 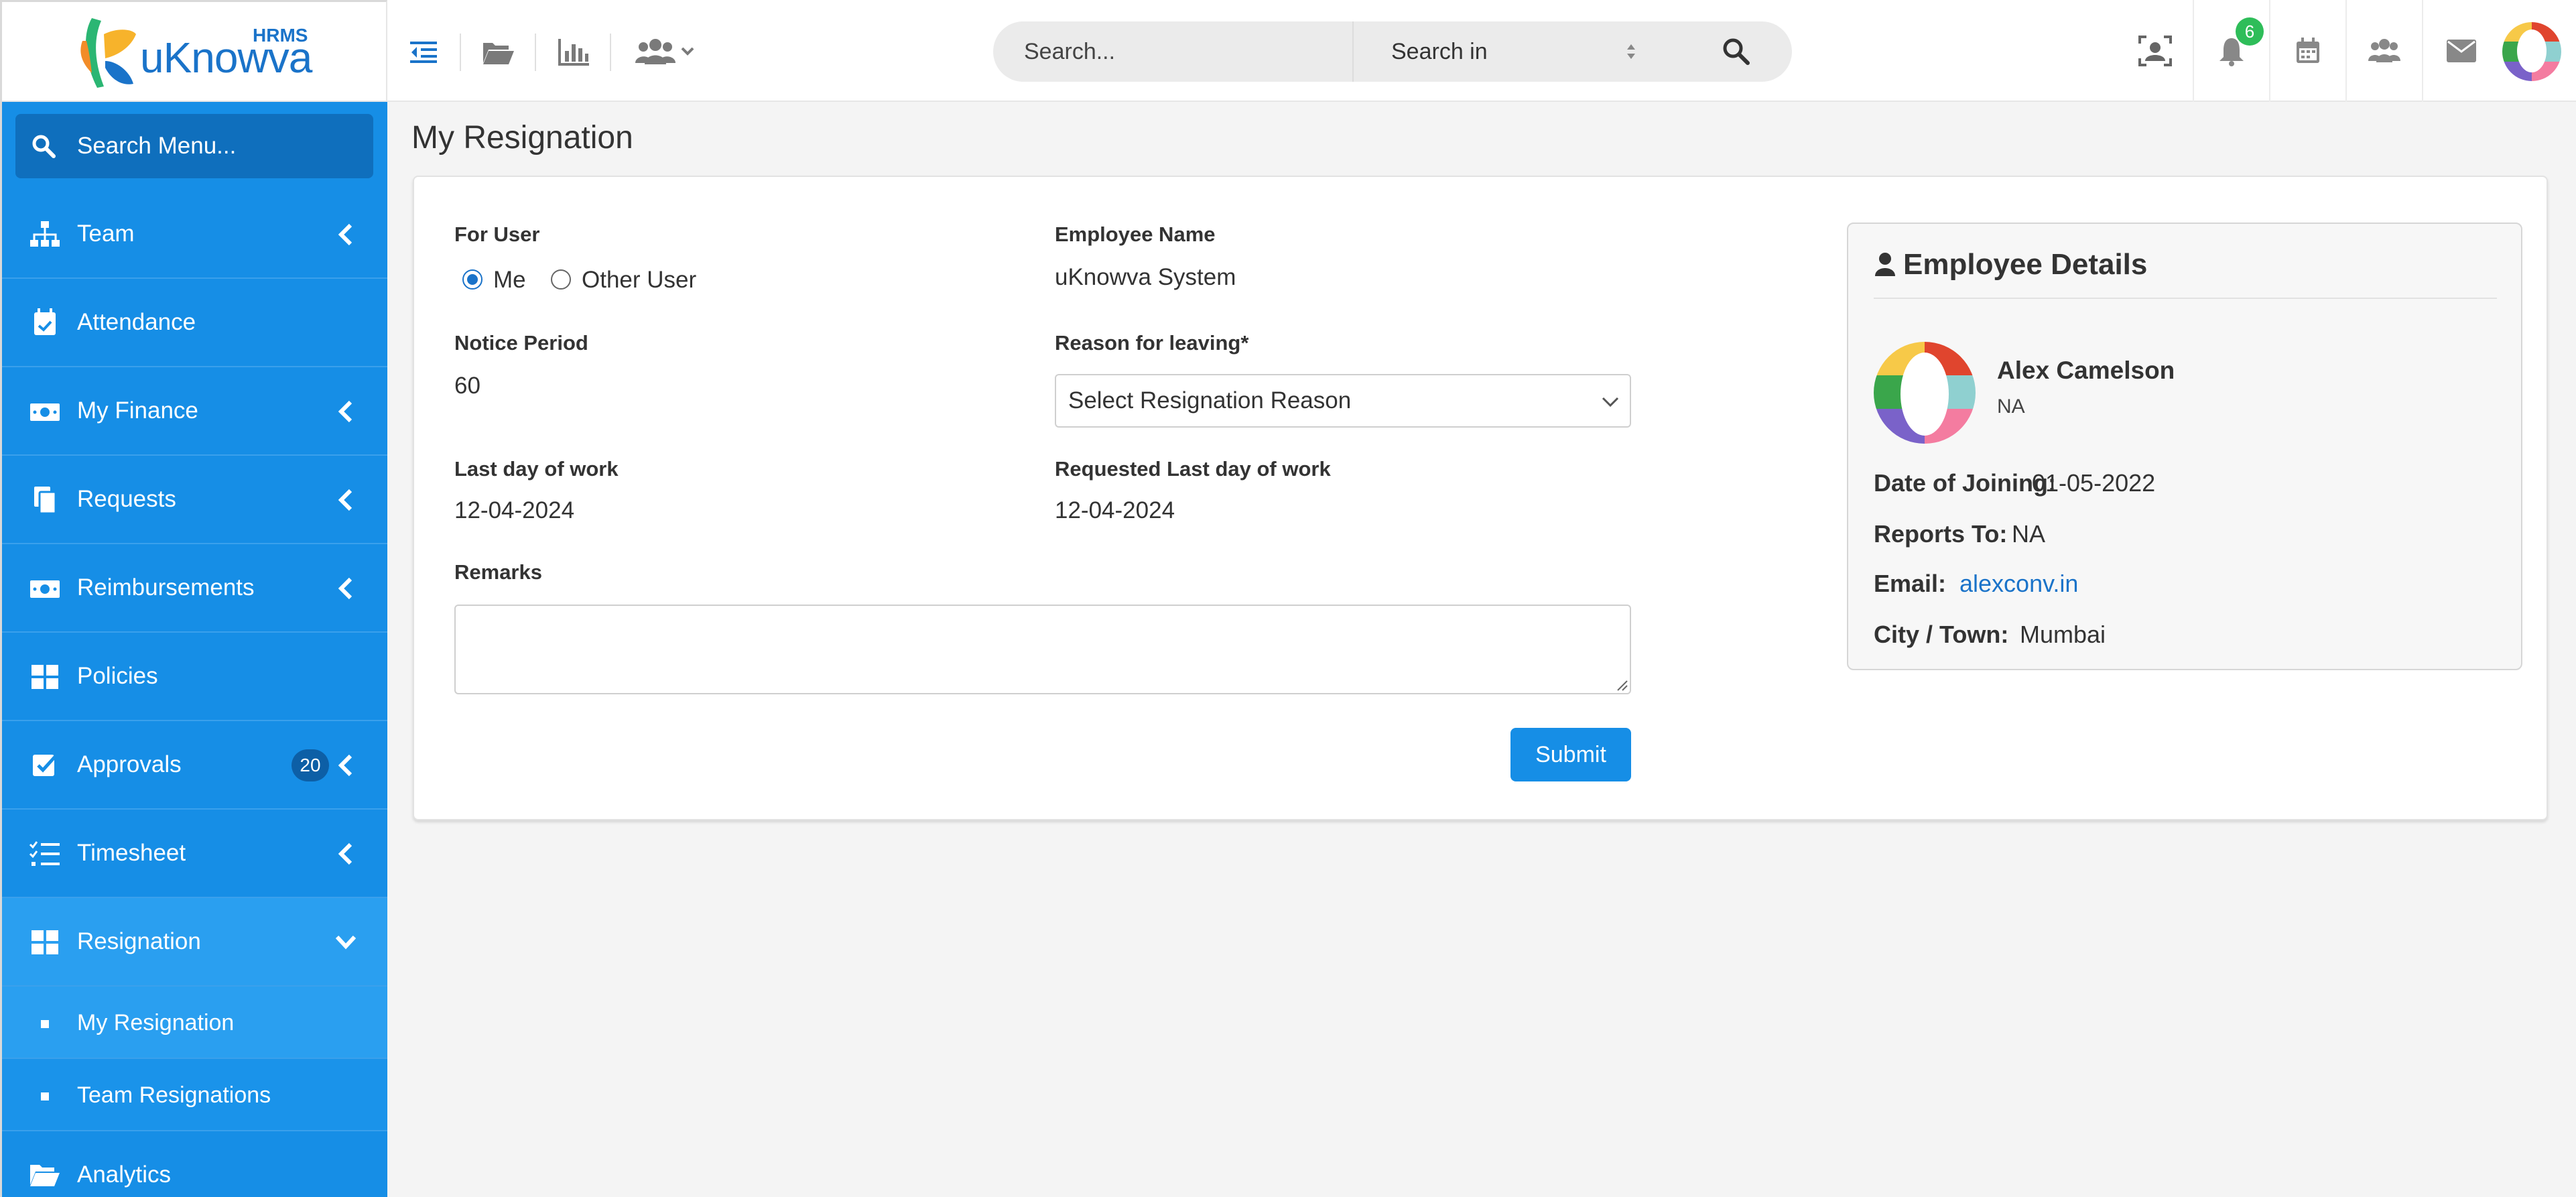 I want to click on user-icon, so click(x=1885, y=264).